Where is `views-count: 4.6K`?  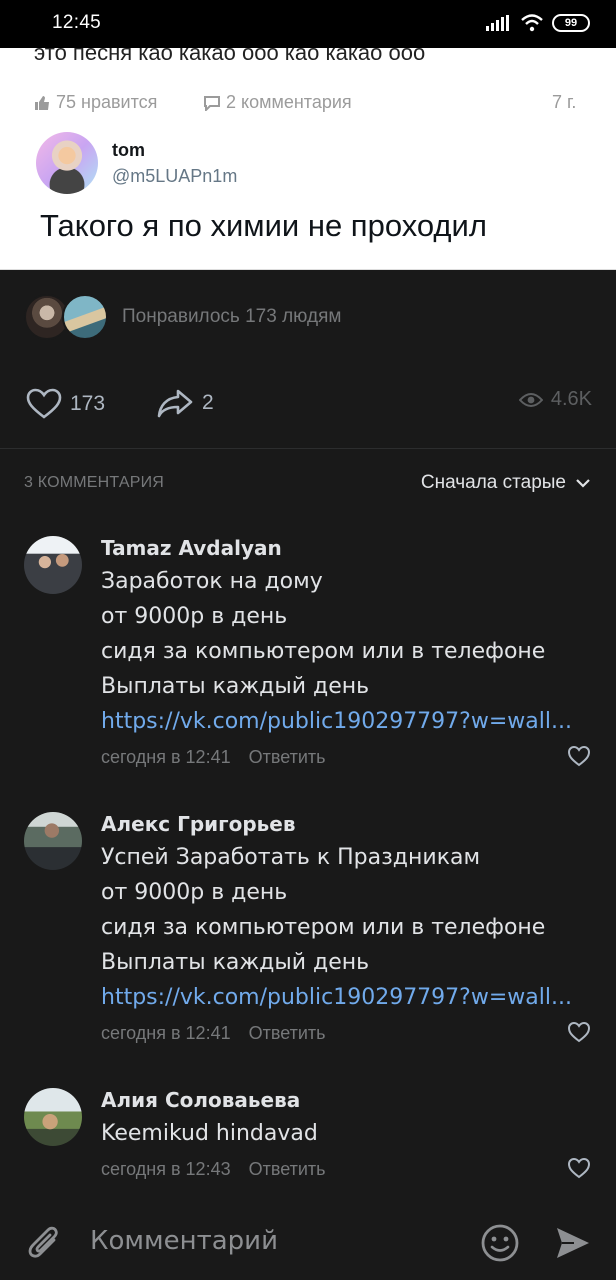 views-count: 4.6K is located at coordinates (571, 399).